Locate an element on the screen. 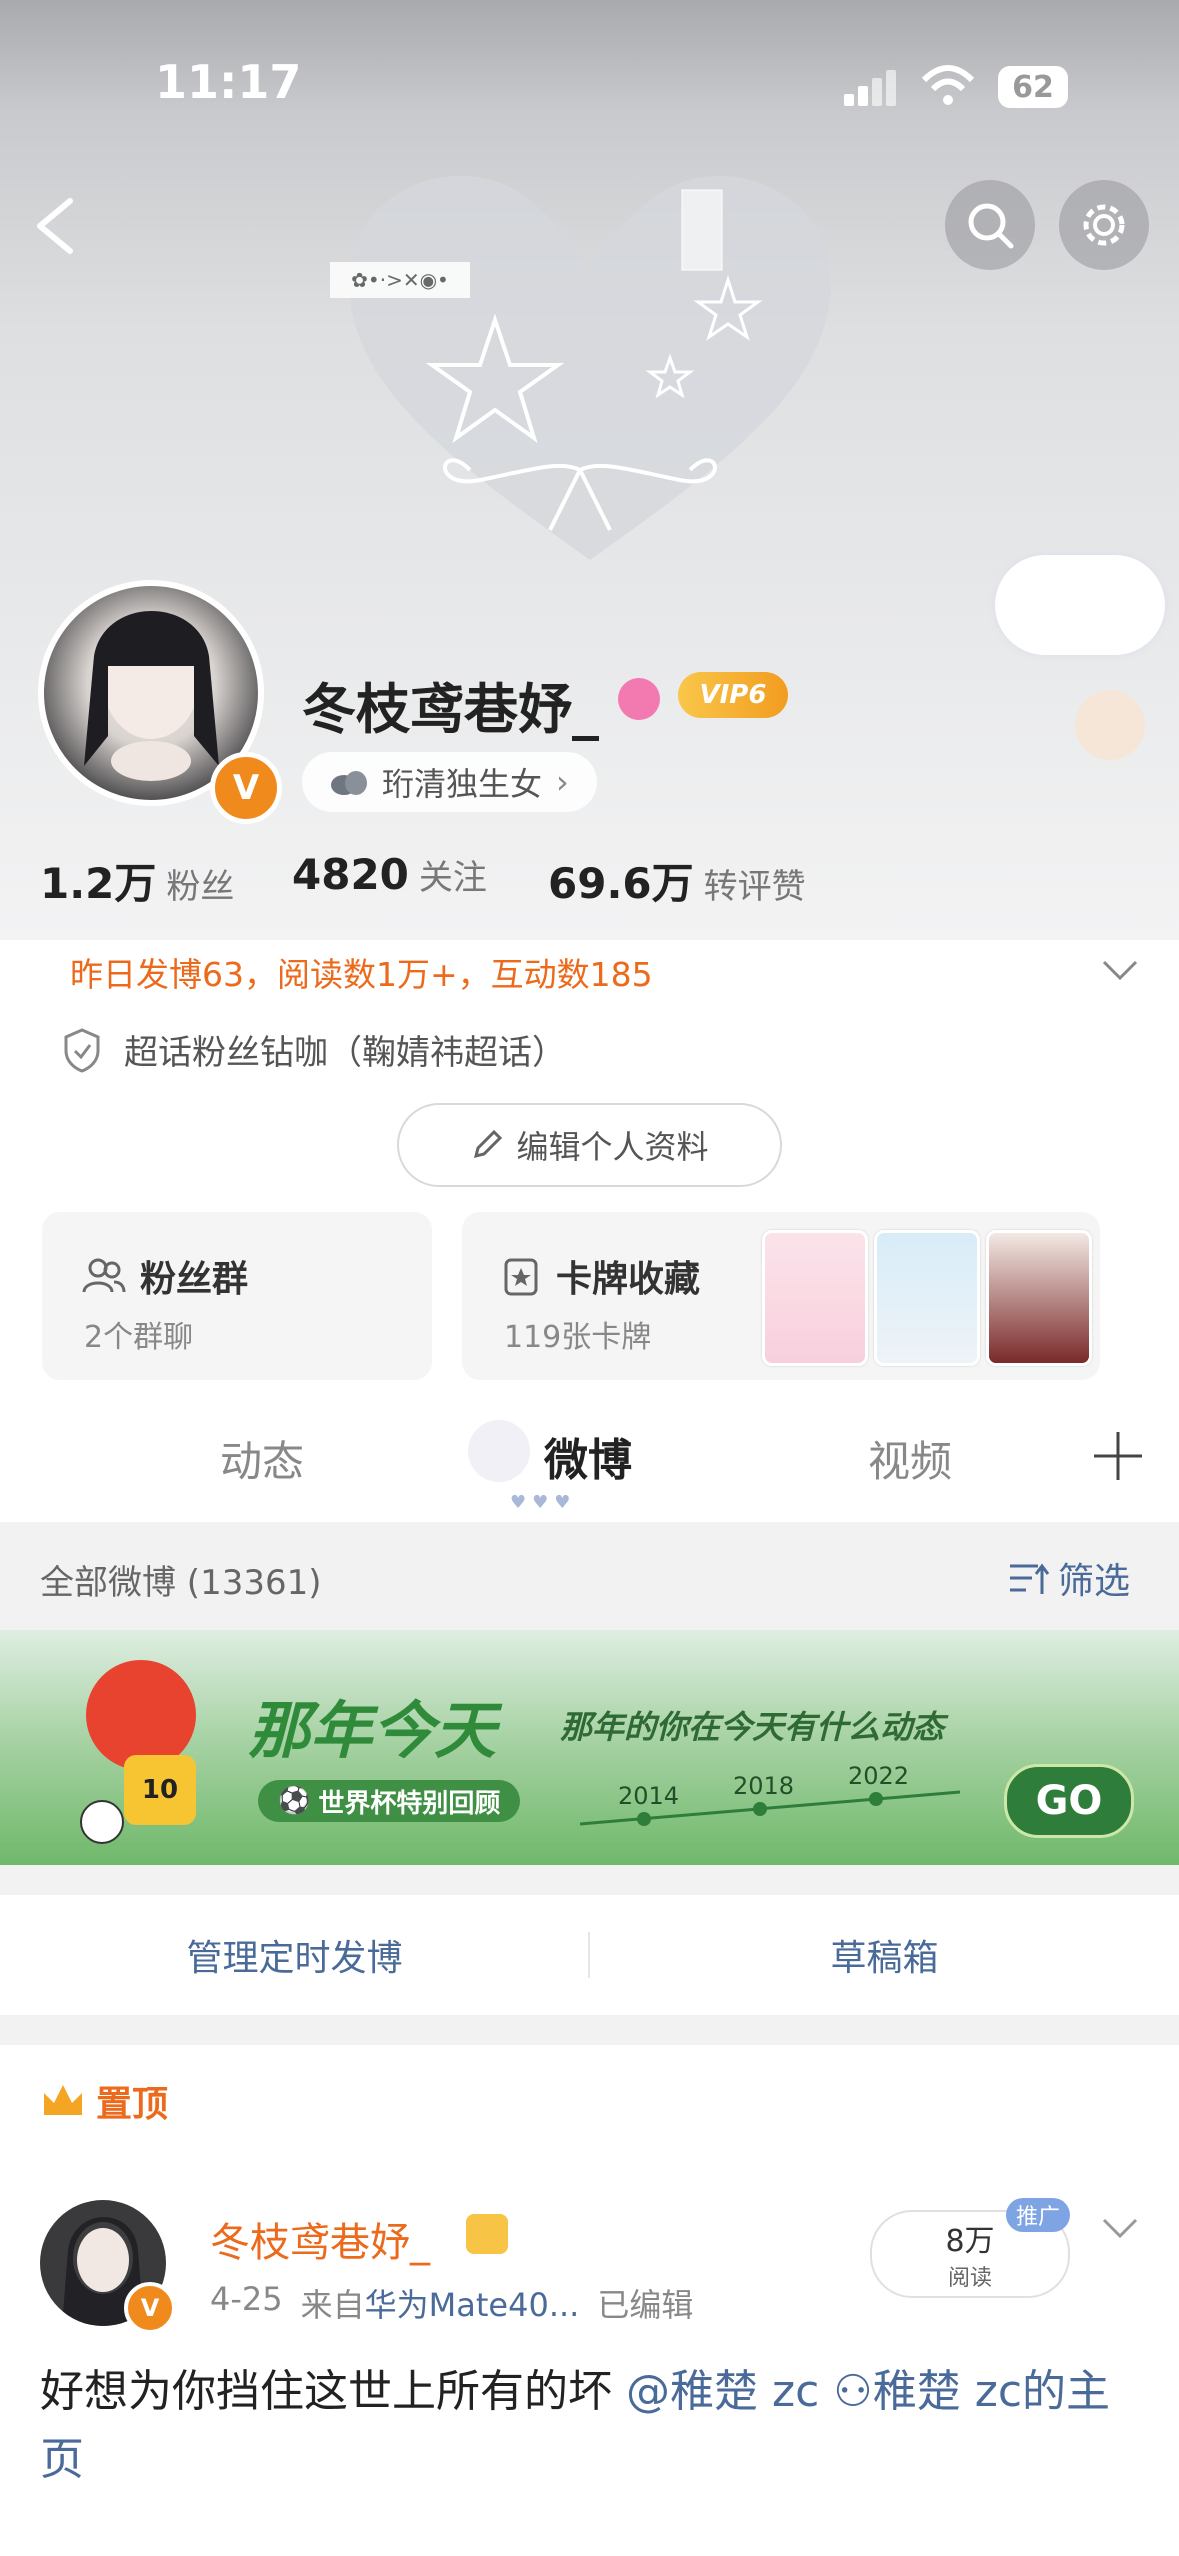 This screenshot has height=2556, width=1179. go-button: GO is located at coordinates (1069, 1801).